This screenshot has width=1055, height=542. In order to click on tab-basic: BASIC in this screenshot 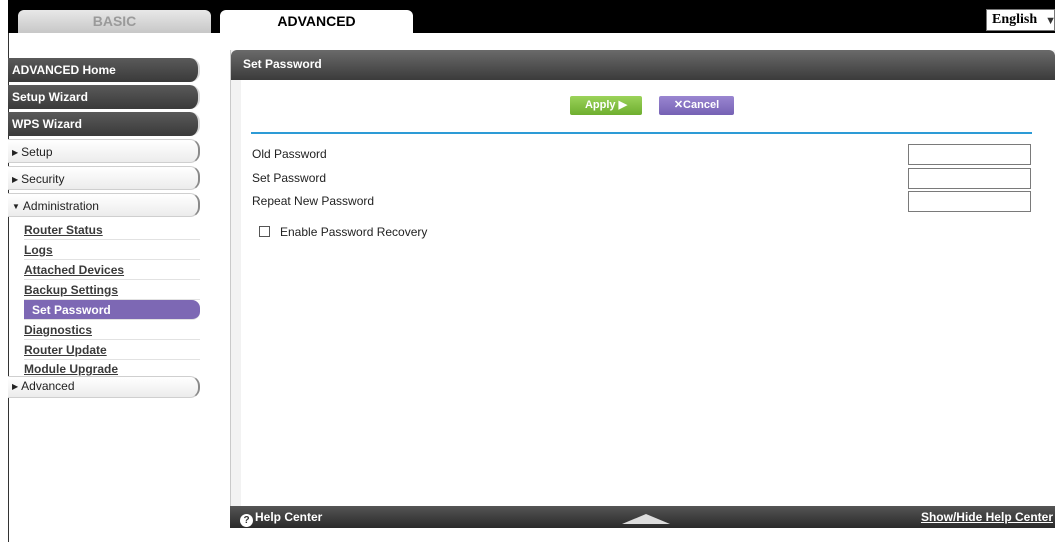, I will do `click(114, 21)`.